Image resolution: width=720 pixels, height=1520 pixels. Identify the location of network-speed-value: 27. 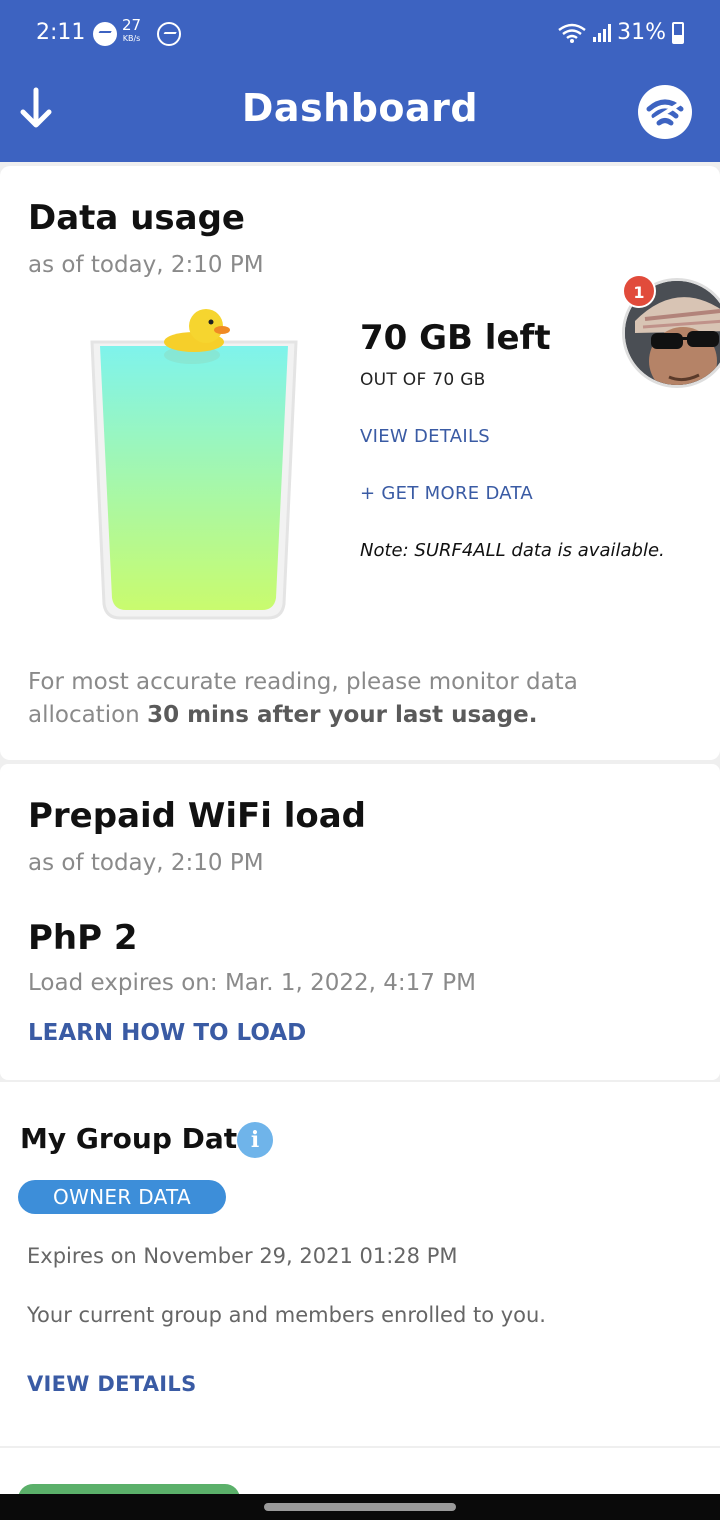
(132, 25).